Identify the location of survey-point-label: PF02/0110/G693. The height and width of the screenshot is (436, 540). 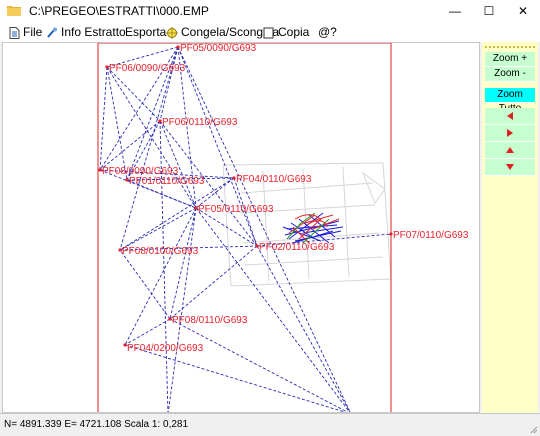
(297, 247).